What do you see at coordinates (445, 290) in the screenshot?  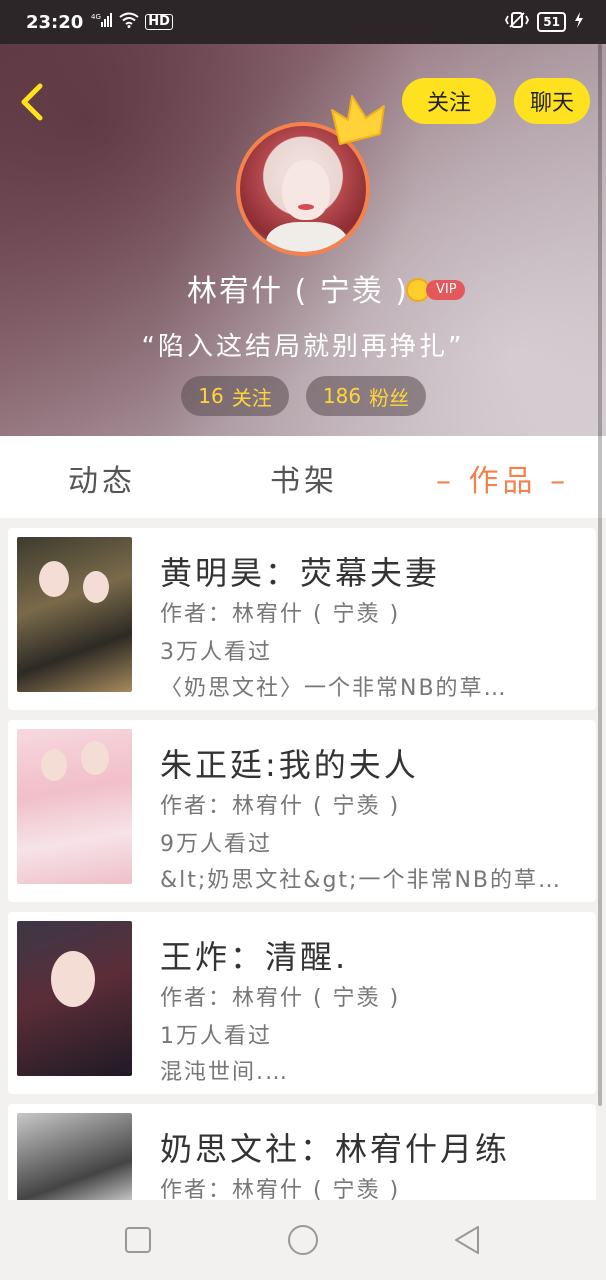 I see `vip-label: VIP` at bounding box center [445, 290].